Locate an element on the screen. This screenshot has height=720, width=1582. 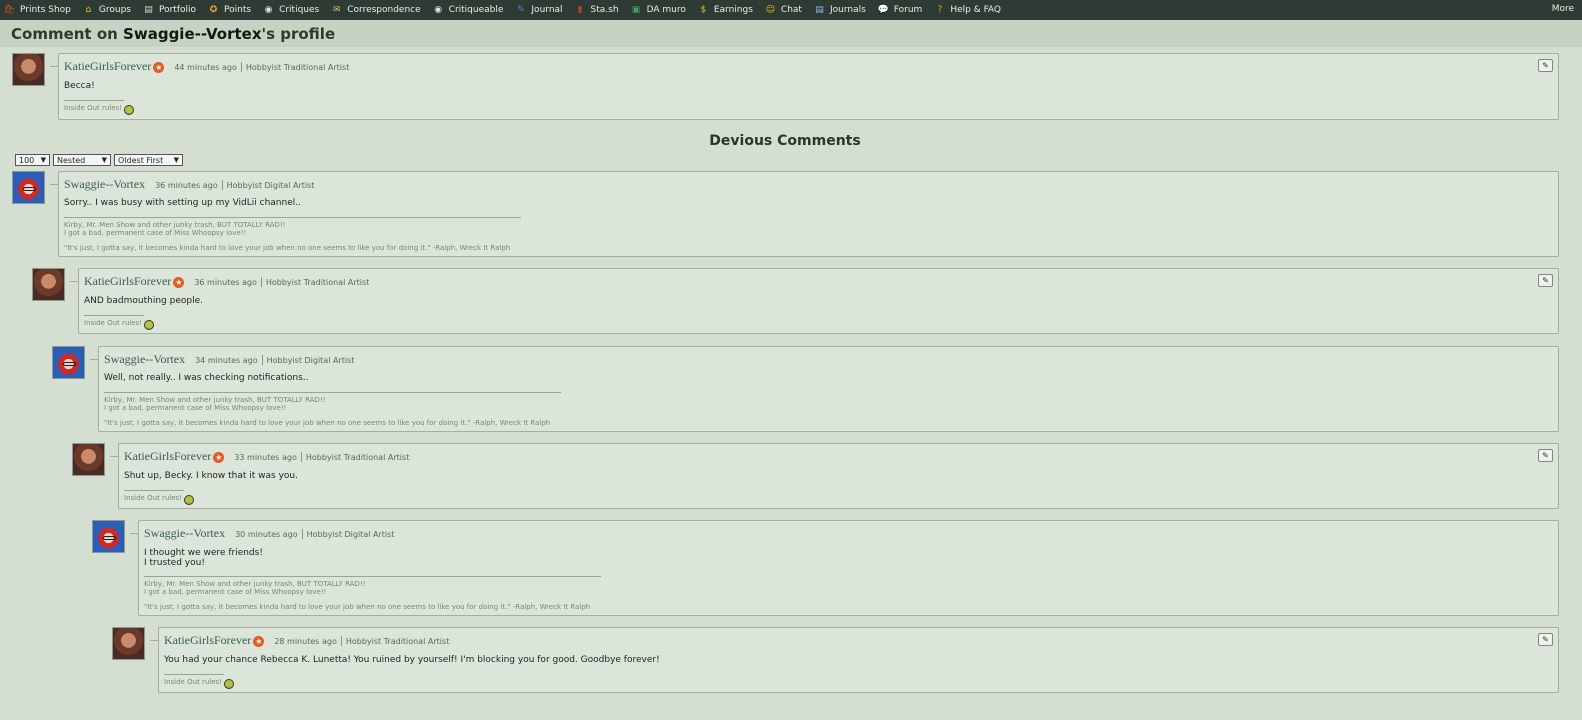
comment-body: Becca! is located at coordinates (79, 86).